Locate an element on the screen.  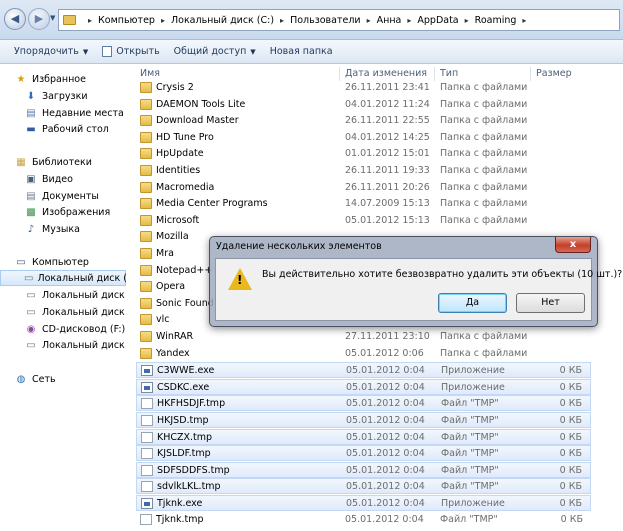
table-row: HKJSD.tmp 05.01.2012 0:04 Файл "TMP" 0 КБ is located at coordinates (363, 420).